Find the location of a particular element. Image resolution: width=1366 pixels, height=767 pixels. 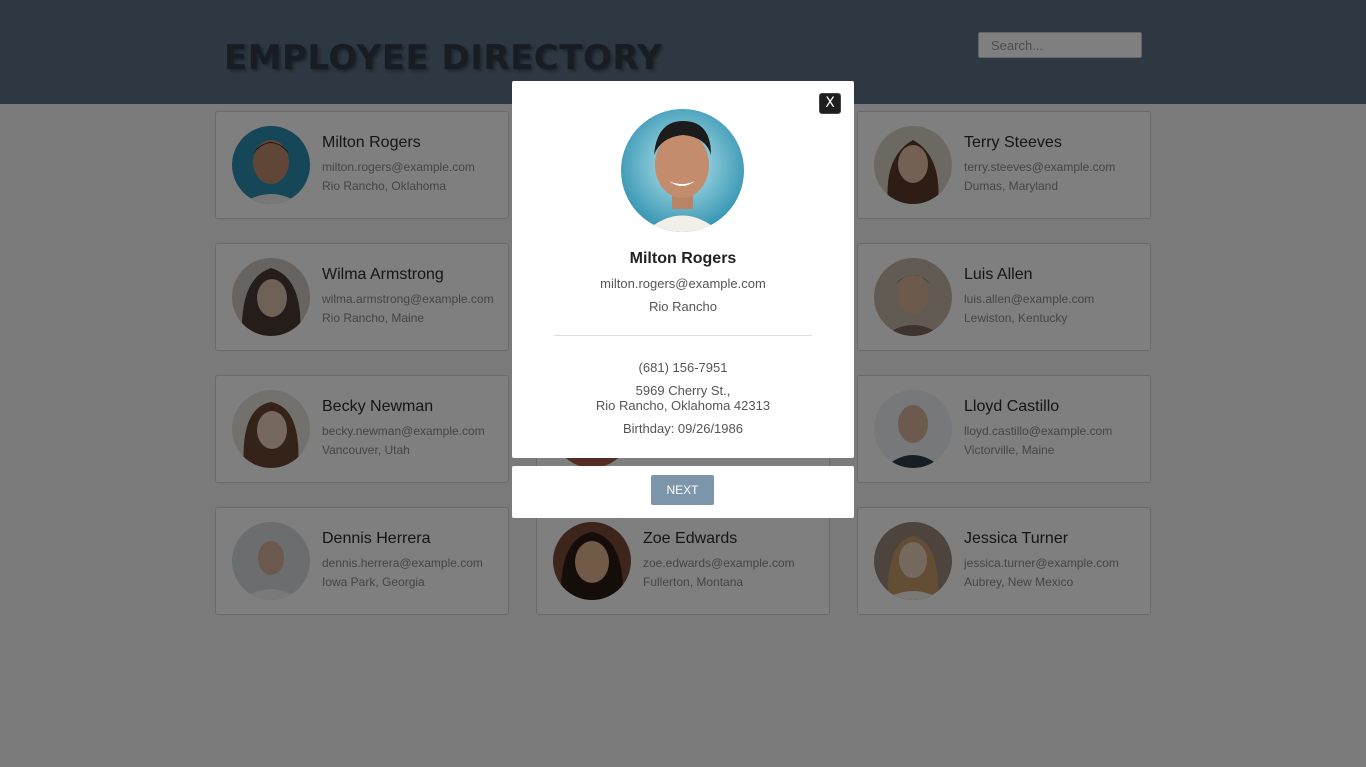

close-button: X is located at coordinates (830, 103).